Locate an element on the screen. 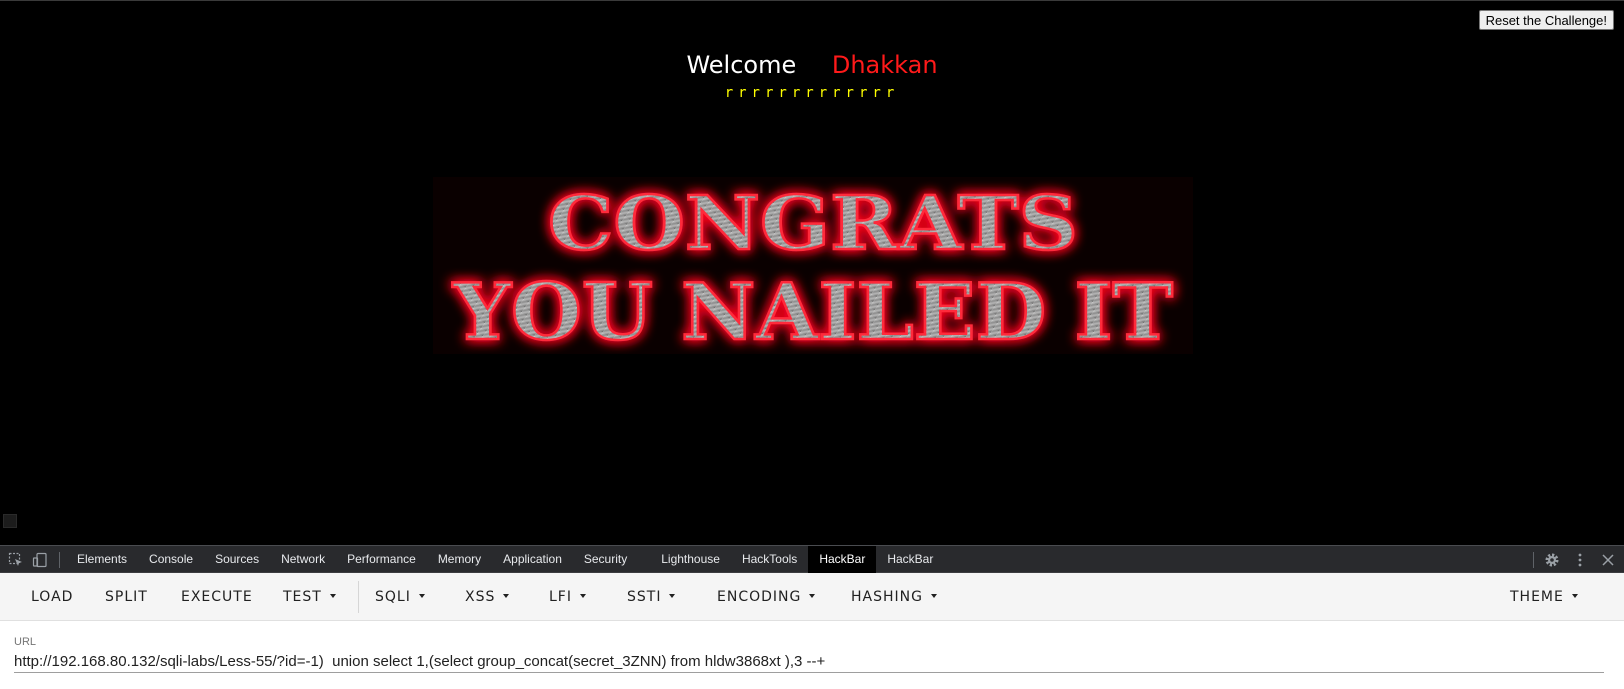  split-button: SPLIT is located at coordinates (126, 597).